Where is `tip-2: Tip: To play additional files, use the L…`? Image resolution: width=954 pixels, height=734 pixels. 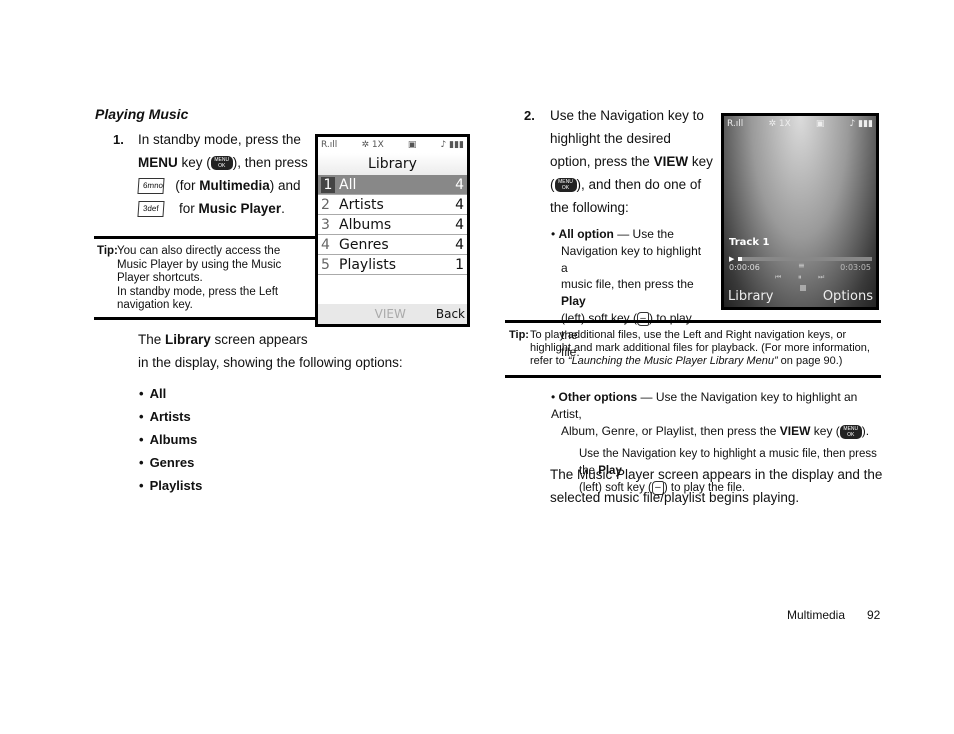
tip-2: Tip: To play additional files, use the L… is located at coordinates (695, 348).